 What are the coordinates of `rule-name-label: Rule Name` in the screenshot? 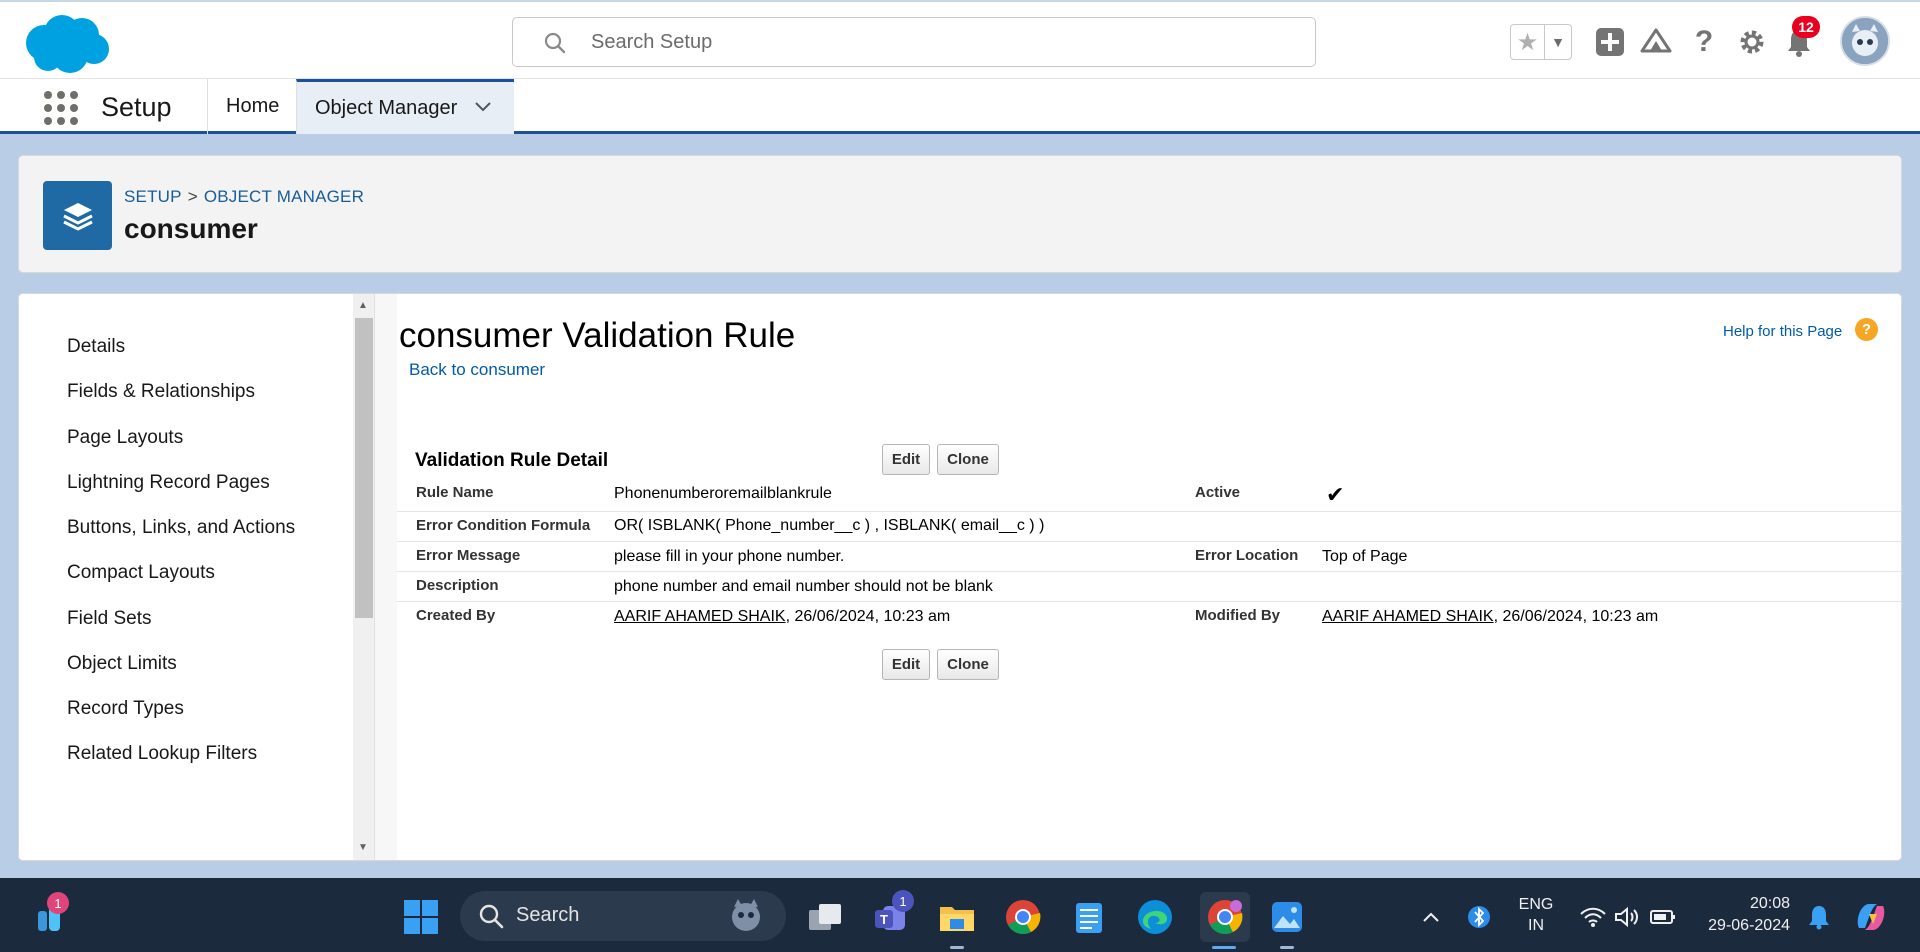 It's located at (455, 492).